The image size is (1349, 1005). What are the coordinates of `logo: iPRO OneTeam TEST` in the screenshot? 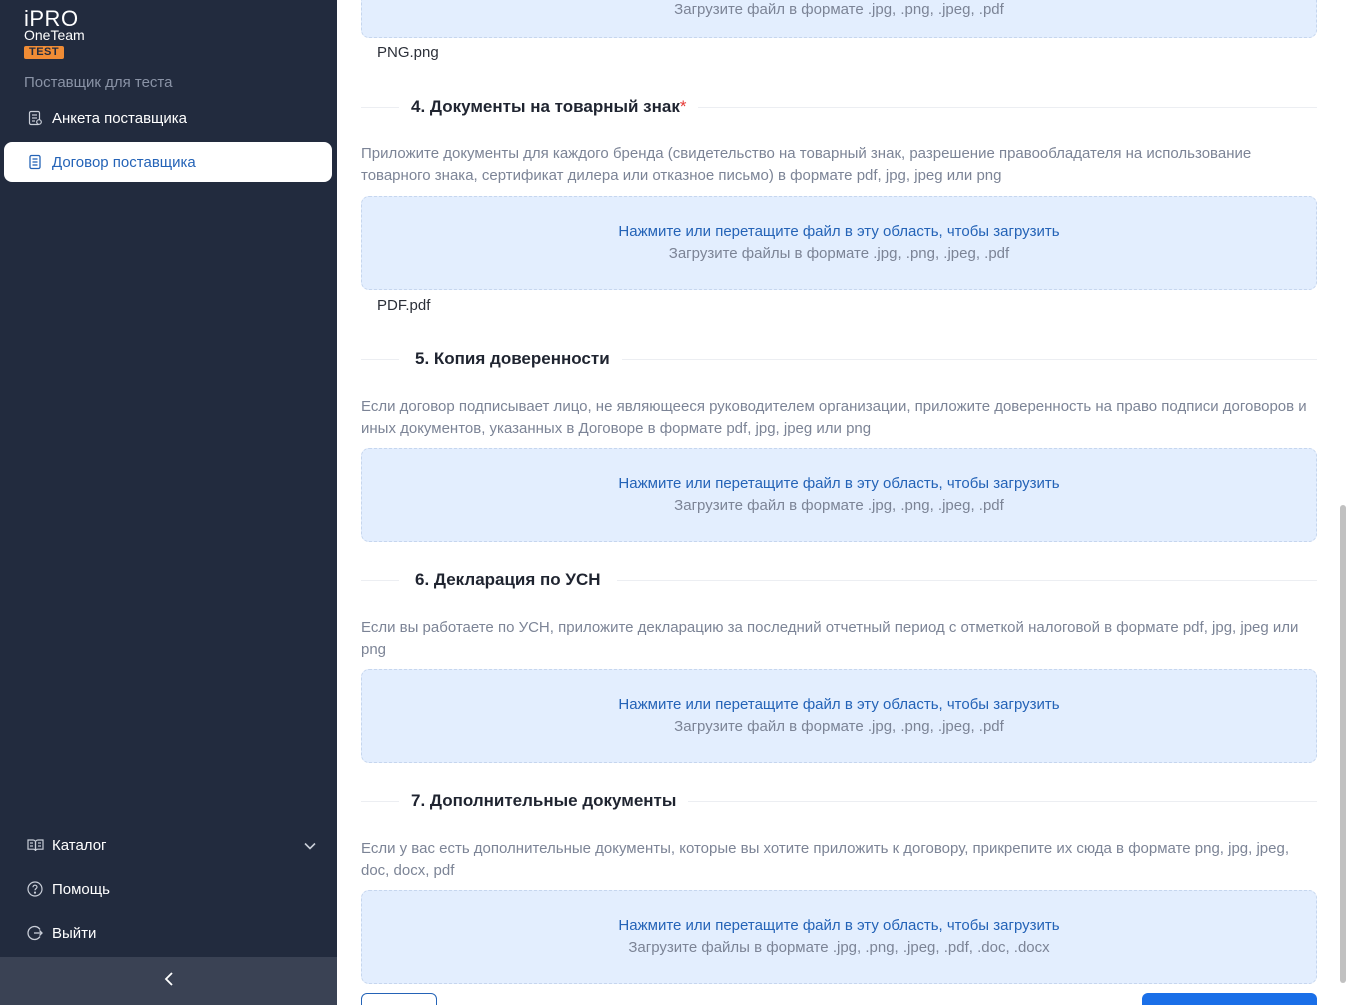 It's located at (54, 34).